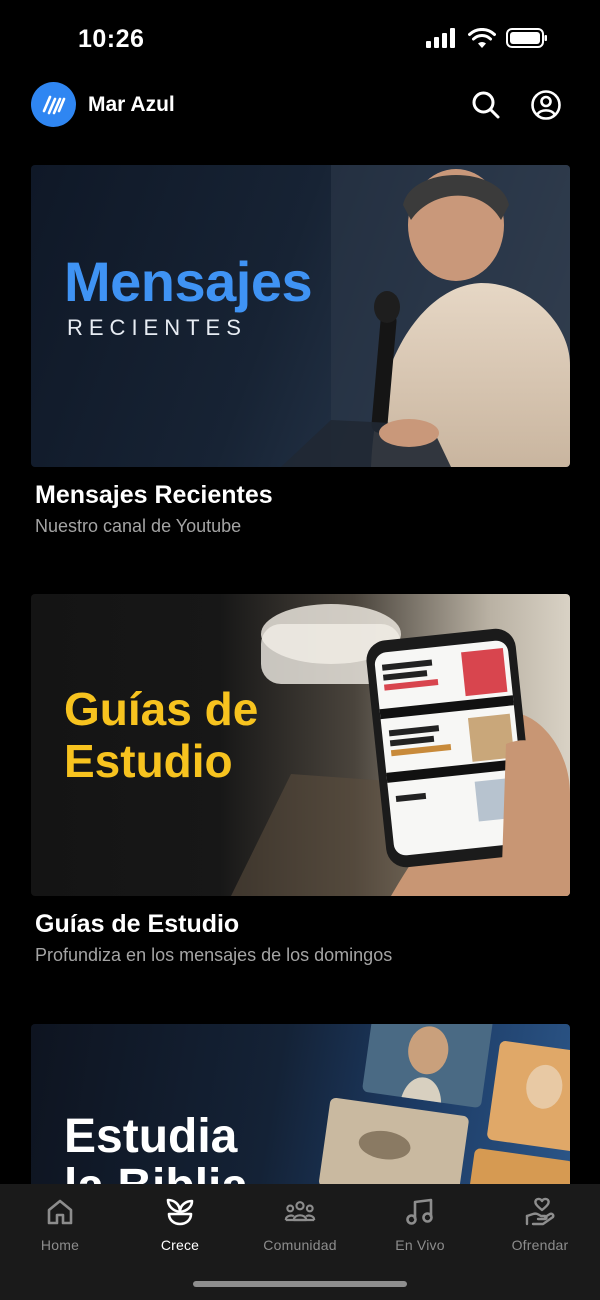 This screenshot has width=600, height=1300. I want to click on tab-en-vivo: En Vivo, so click(420, 1224).